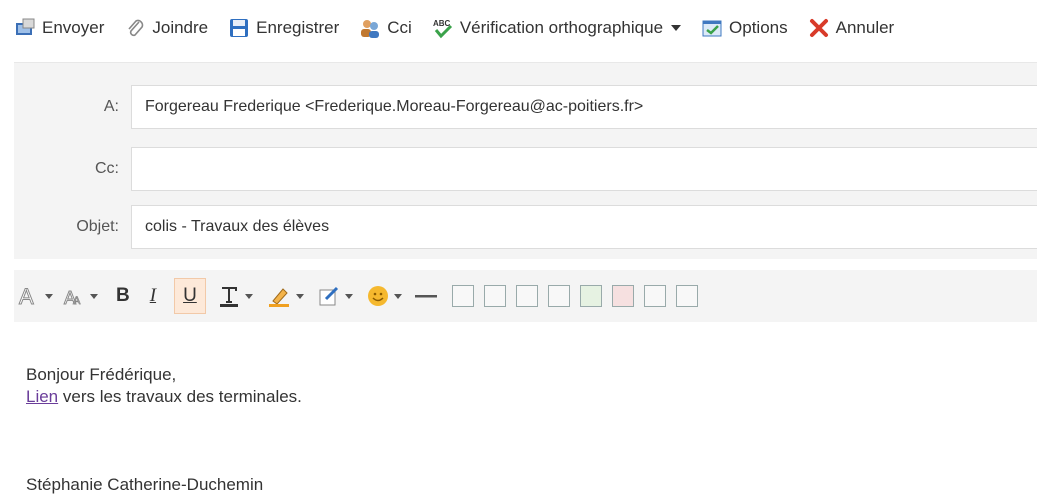 Image resolution: width=1037 pixels, height=503 pixels. What do you see at coordinates (370, 28) in the screenshot?
I see `contacts-icon` at bounding box center [370, 28].